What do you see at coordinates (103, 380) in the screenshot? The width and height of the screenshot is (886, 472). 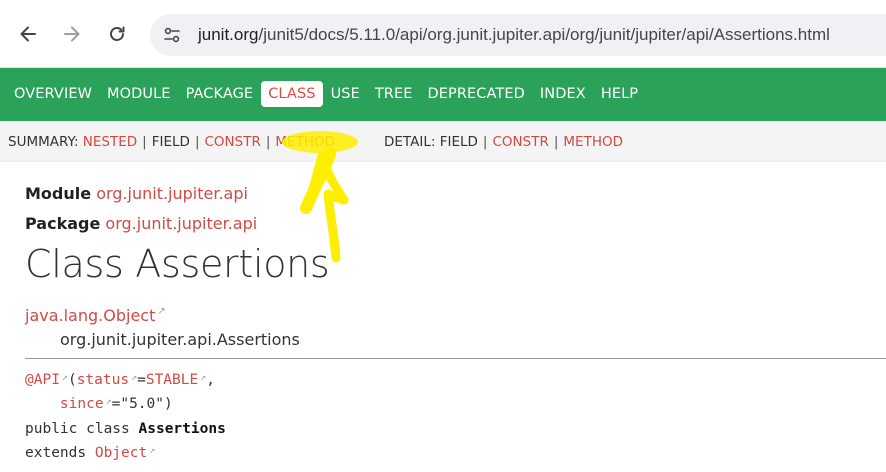 I see `status-link: status` at bounding box center [103, 380].